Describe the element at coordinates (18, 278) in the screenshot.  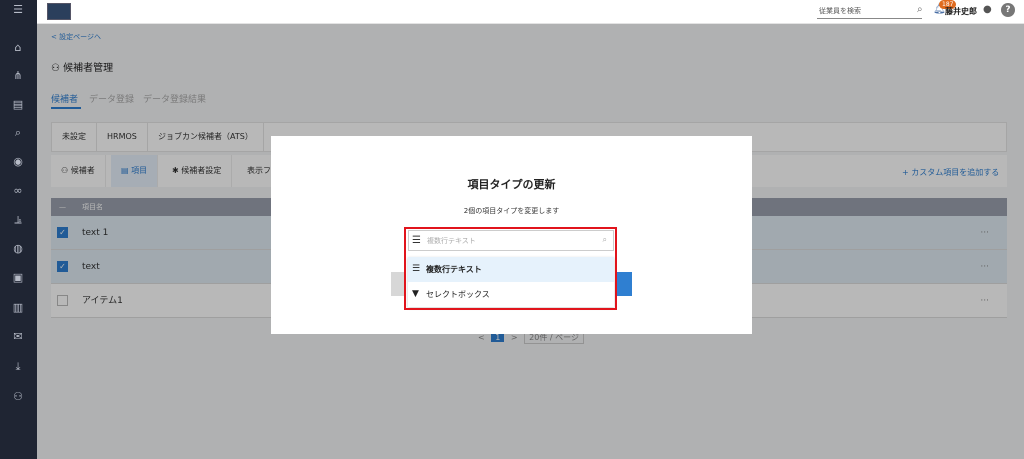
I see `id-card-icon: ▣` at that location.